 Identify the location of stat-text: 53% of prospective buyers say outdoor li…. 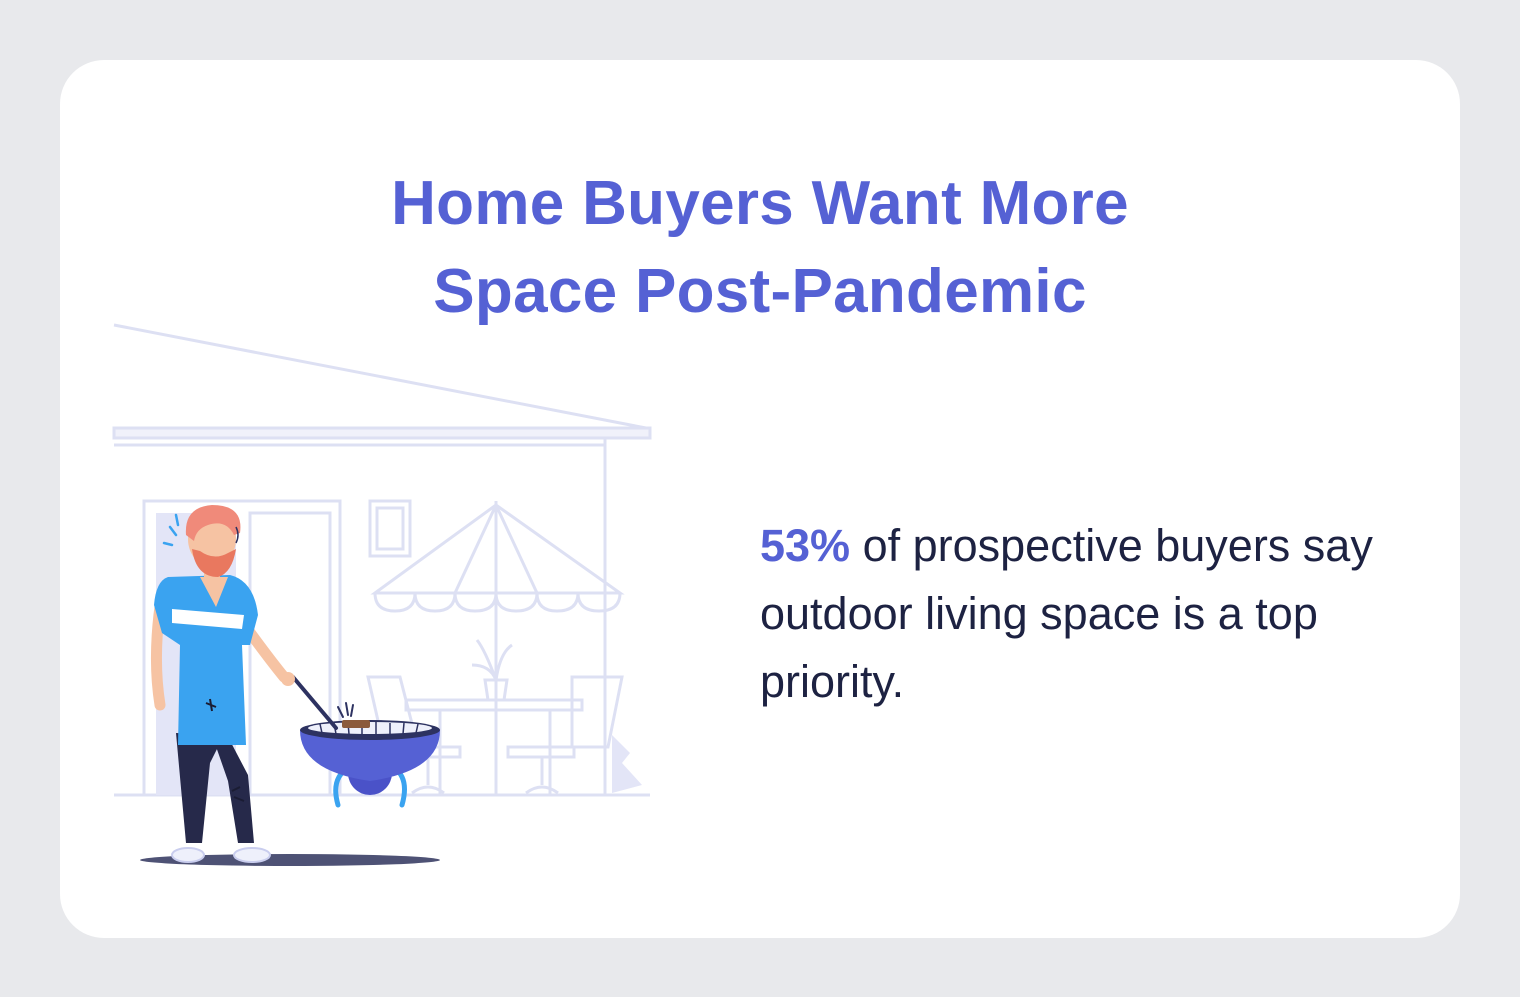
(1080, 614).